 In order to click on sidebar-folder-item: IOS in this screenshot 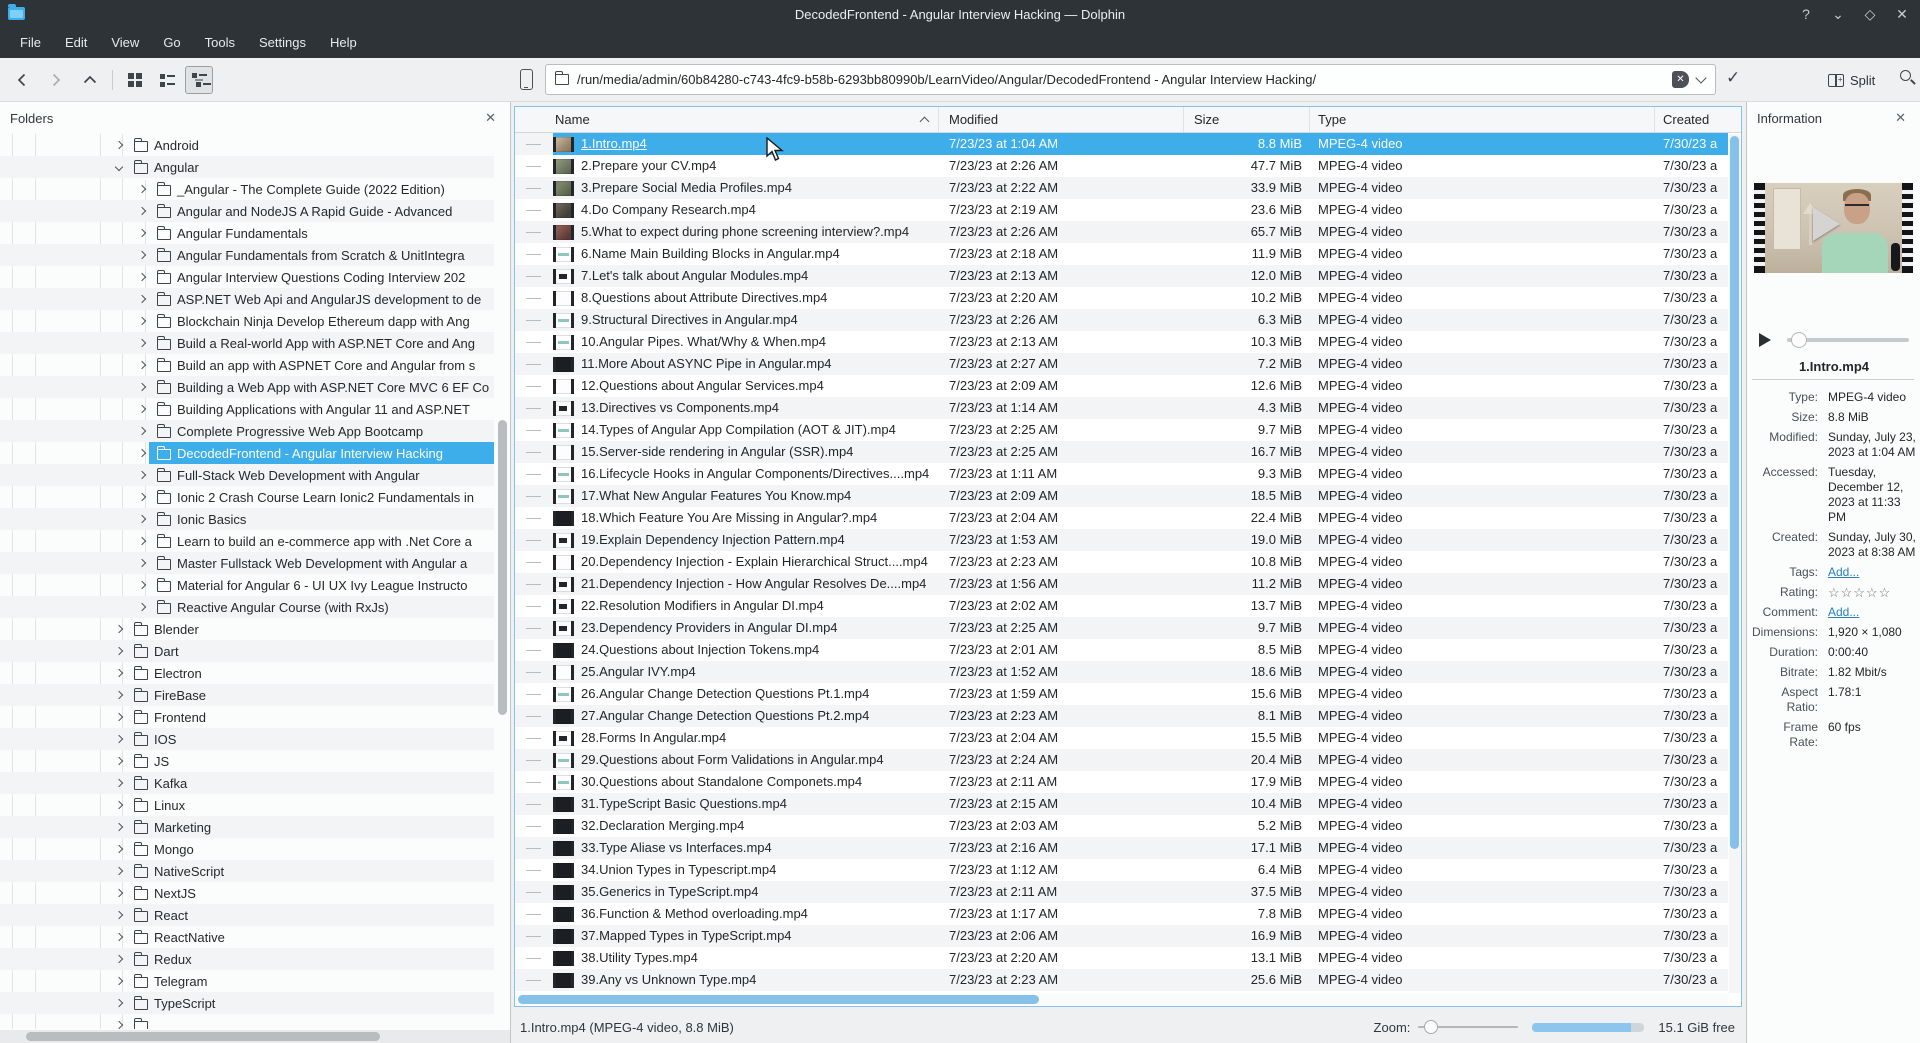, I will do `click(247, 739)`.